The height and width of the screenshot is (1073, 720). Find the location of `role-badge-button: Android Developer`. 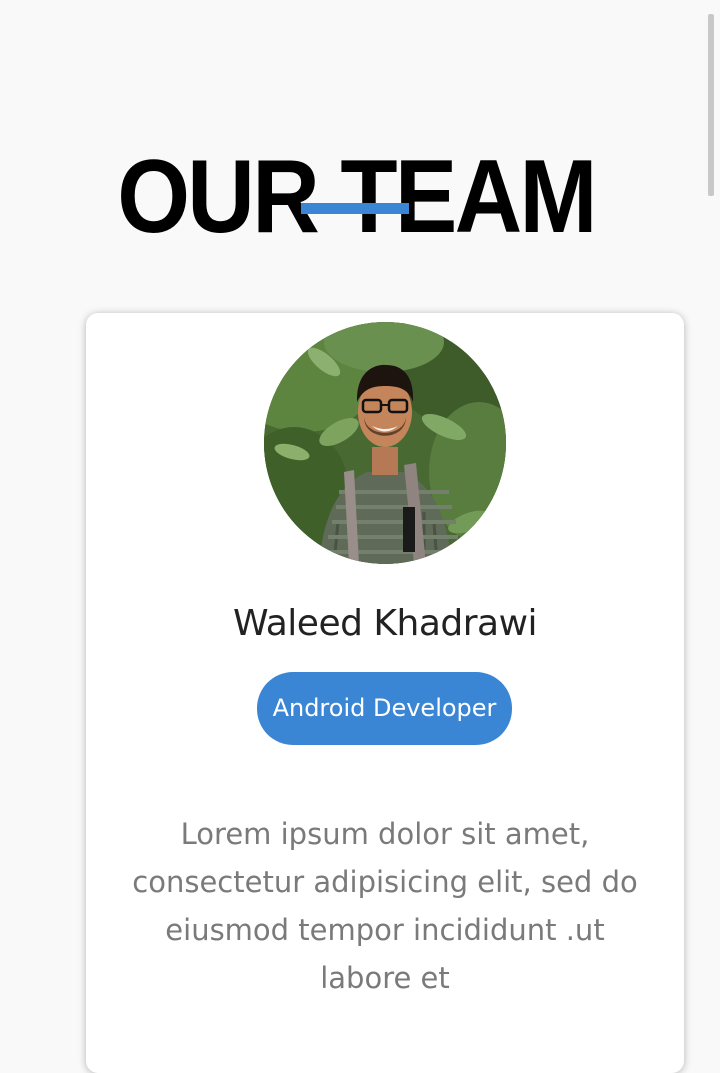

role-badge-button: Android Developer is located at coordinates (384, 708).